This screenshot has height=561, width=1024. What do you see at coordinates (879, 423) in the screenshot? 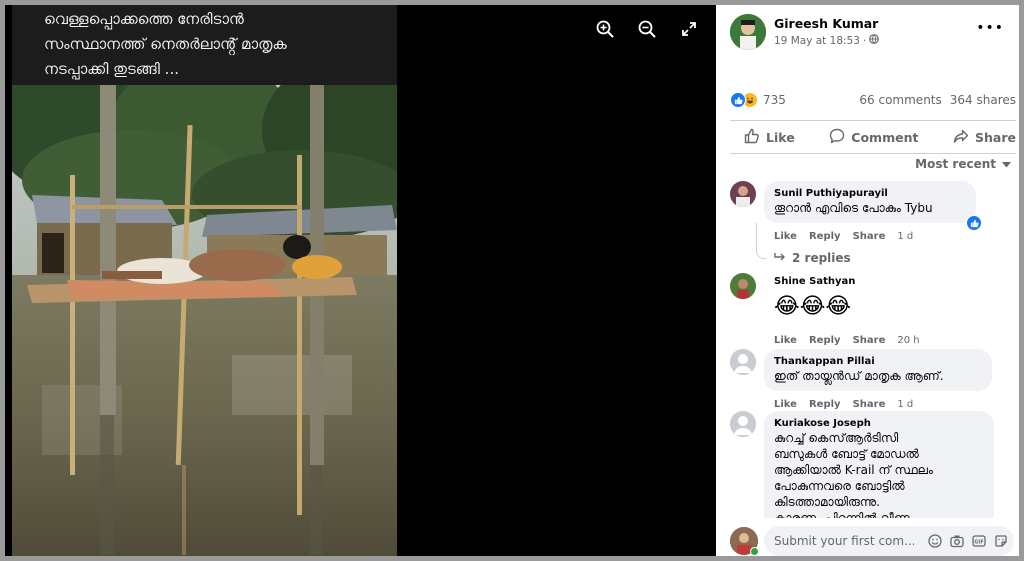
I see `commenter-name: Kuriakose Joseph` at bounding box center [879, 423].